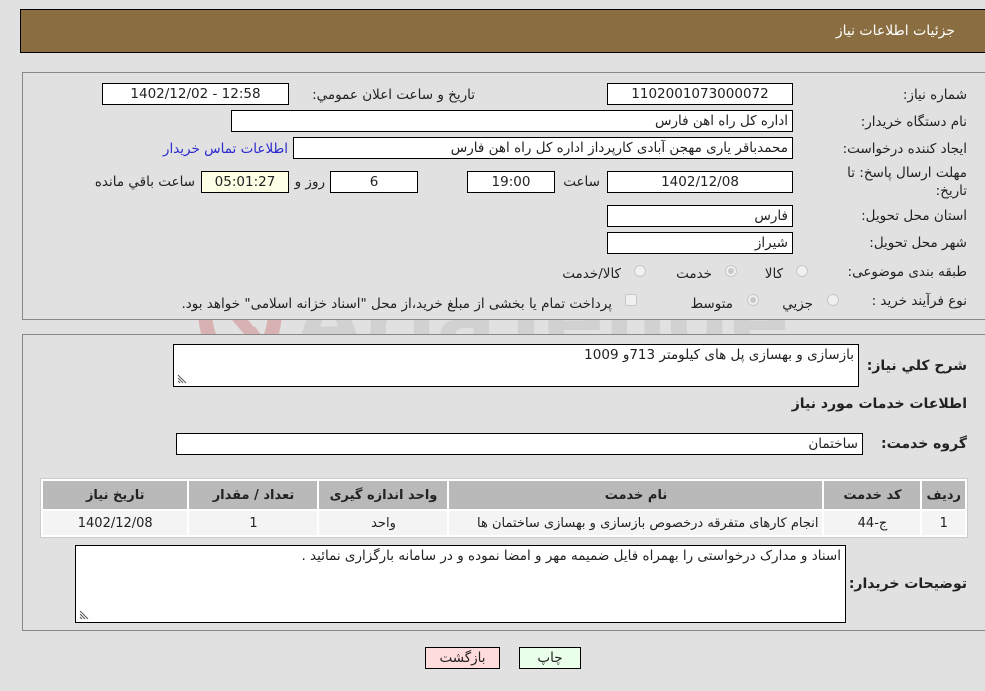  What do you see at coordinates (694, 274) in the screenshot?
I see `category-option-service: خدمت` at bounding box center [694, 274].